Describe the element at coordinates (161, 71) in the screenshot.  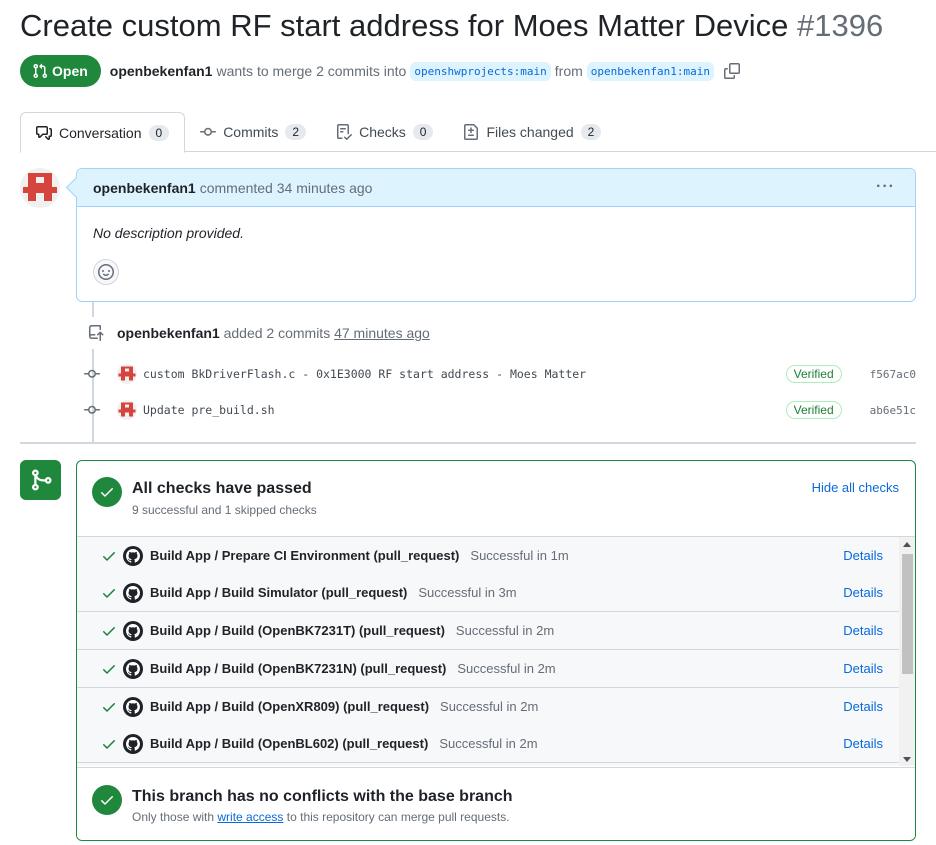
I see `pr-author-link: openbekenfan1` at that location.